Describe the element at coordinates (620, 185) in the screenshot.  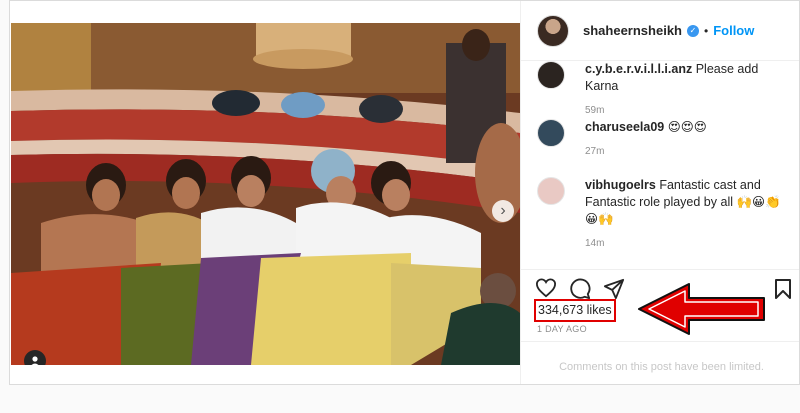
I see `comment-username: vibhugoelrs` at that location.